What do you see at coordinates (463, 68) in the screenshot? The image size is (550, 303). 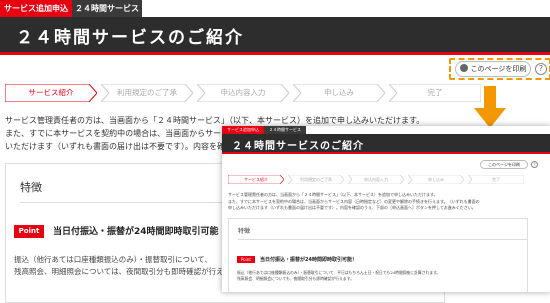 I see `printer-icon` at bounding box center [463, 68].